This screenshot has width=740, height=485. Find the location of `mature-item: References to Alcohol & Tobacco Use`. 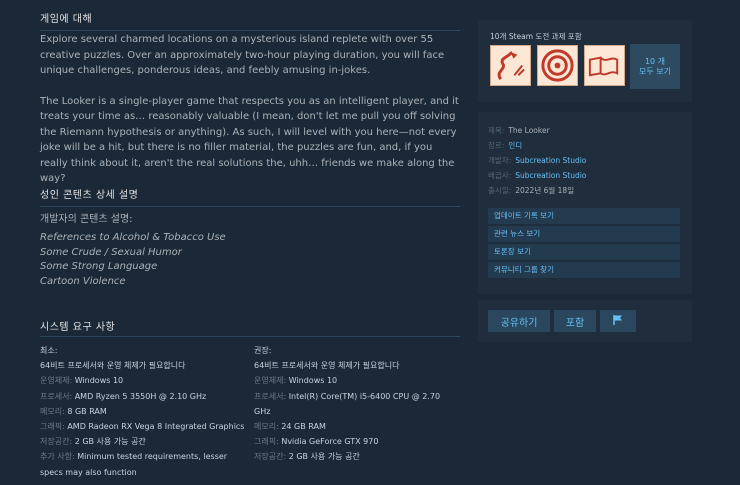

mature-item: References to Alcohol & Tobacco Use is located at coordinates (133, 237).